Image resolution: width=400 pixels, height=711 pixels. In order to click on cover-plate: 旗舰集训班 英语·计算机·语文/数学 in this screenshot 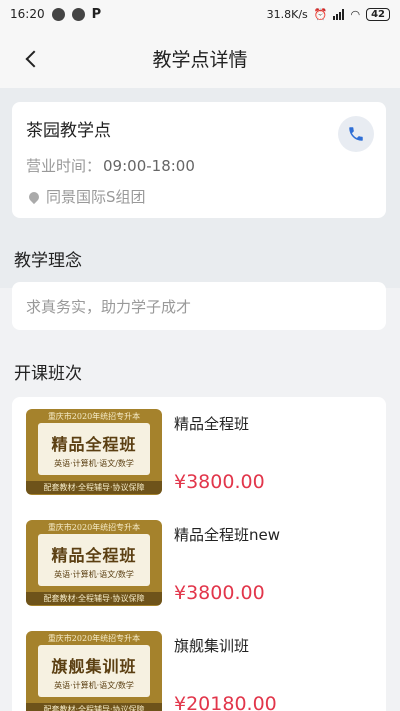, I will do `click(94, 671)`.